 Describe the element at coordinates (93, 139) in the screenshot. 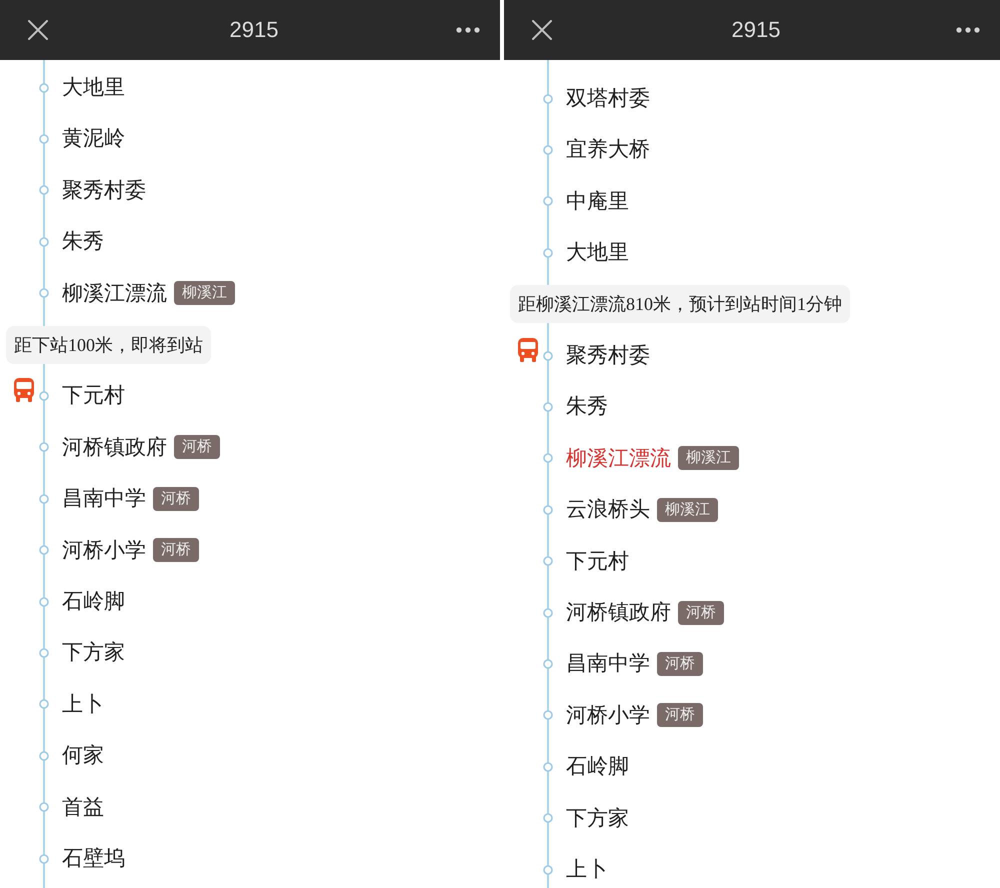

I see `stop-name: 黄泥岭` at that location.